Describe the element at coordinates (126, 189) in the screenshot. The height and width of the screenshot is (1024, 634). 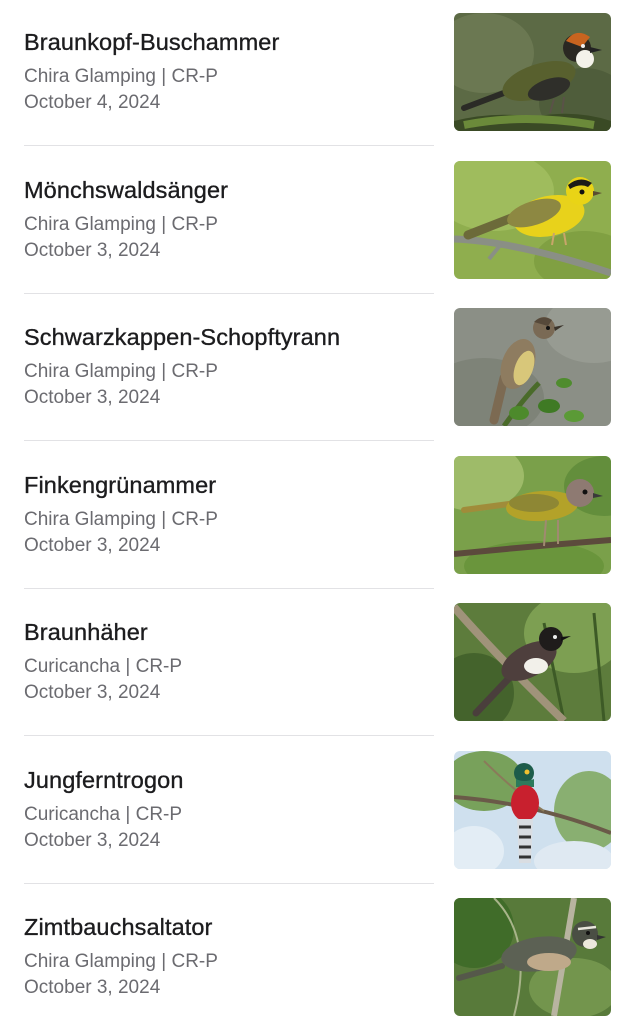
I see `species-name: Mönchswaldsänger` at that location.